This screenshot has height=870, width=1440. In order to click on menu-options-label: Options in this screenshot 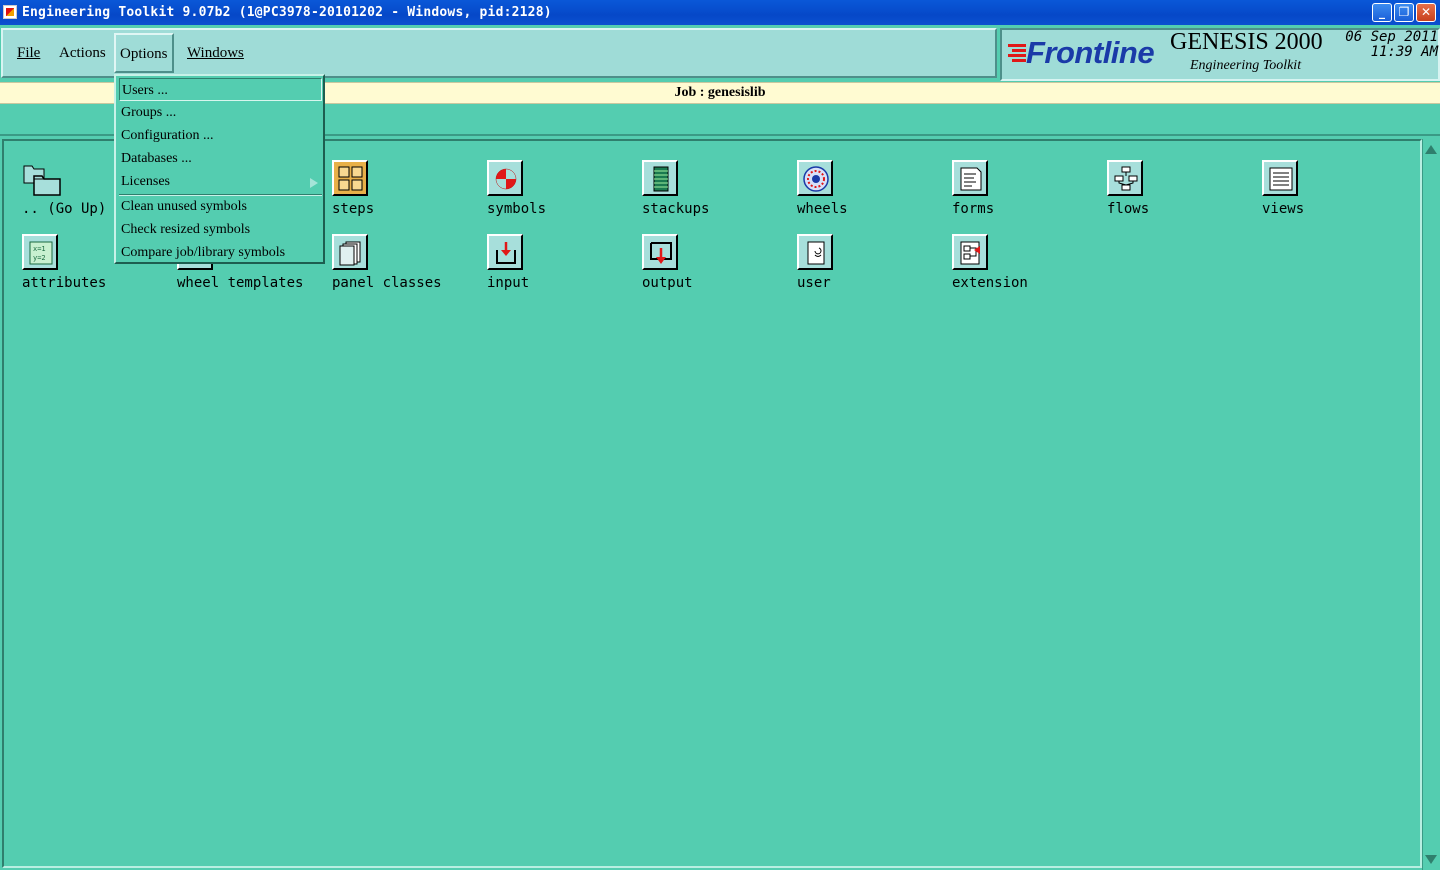, I will do `click(144, 54)`.